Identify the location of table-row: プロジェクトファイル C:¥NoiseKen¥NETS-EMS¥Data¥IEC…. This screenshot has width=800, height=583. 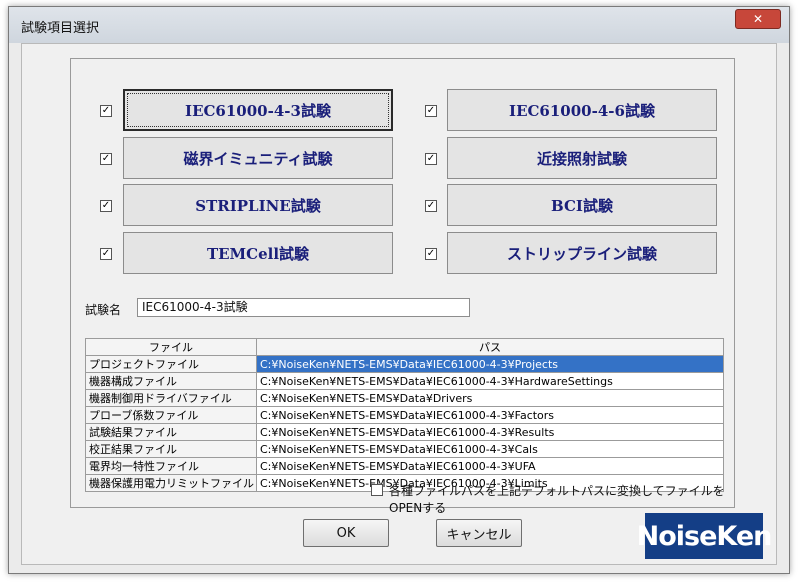
(404, 364).